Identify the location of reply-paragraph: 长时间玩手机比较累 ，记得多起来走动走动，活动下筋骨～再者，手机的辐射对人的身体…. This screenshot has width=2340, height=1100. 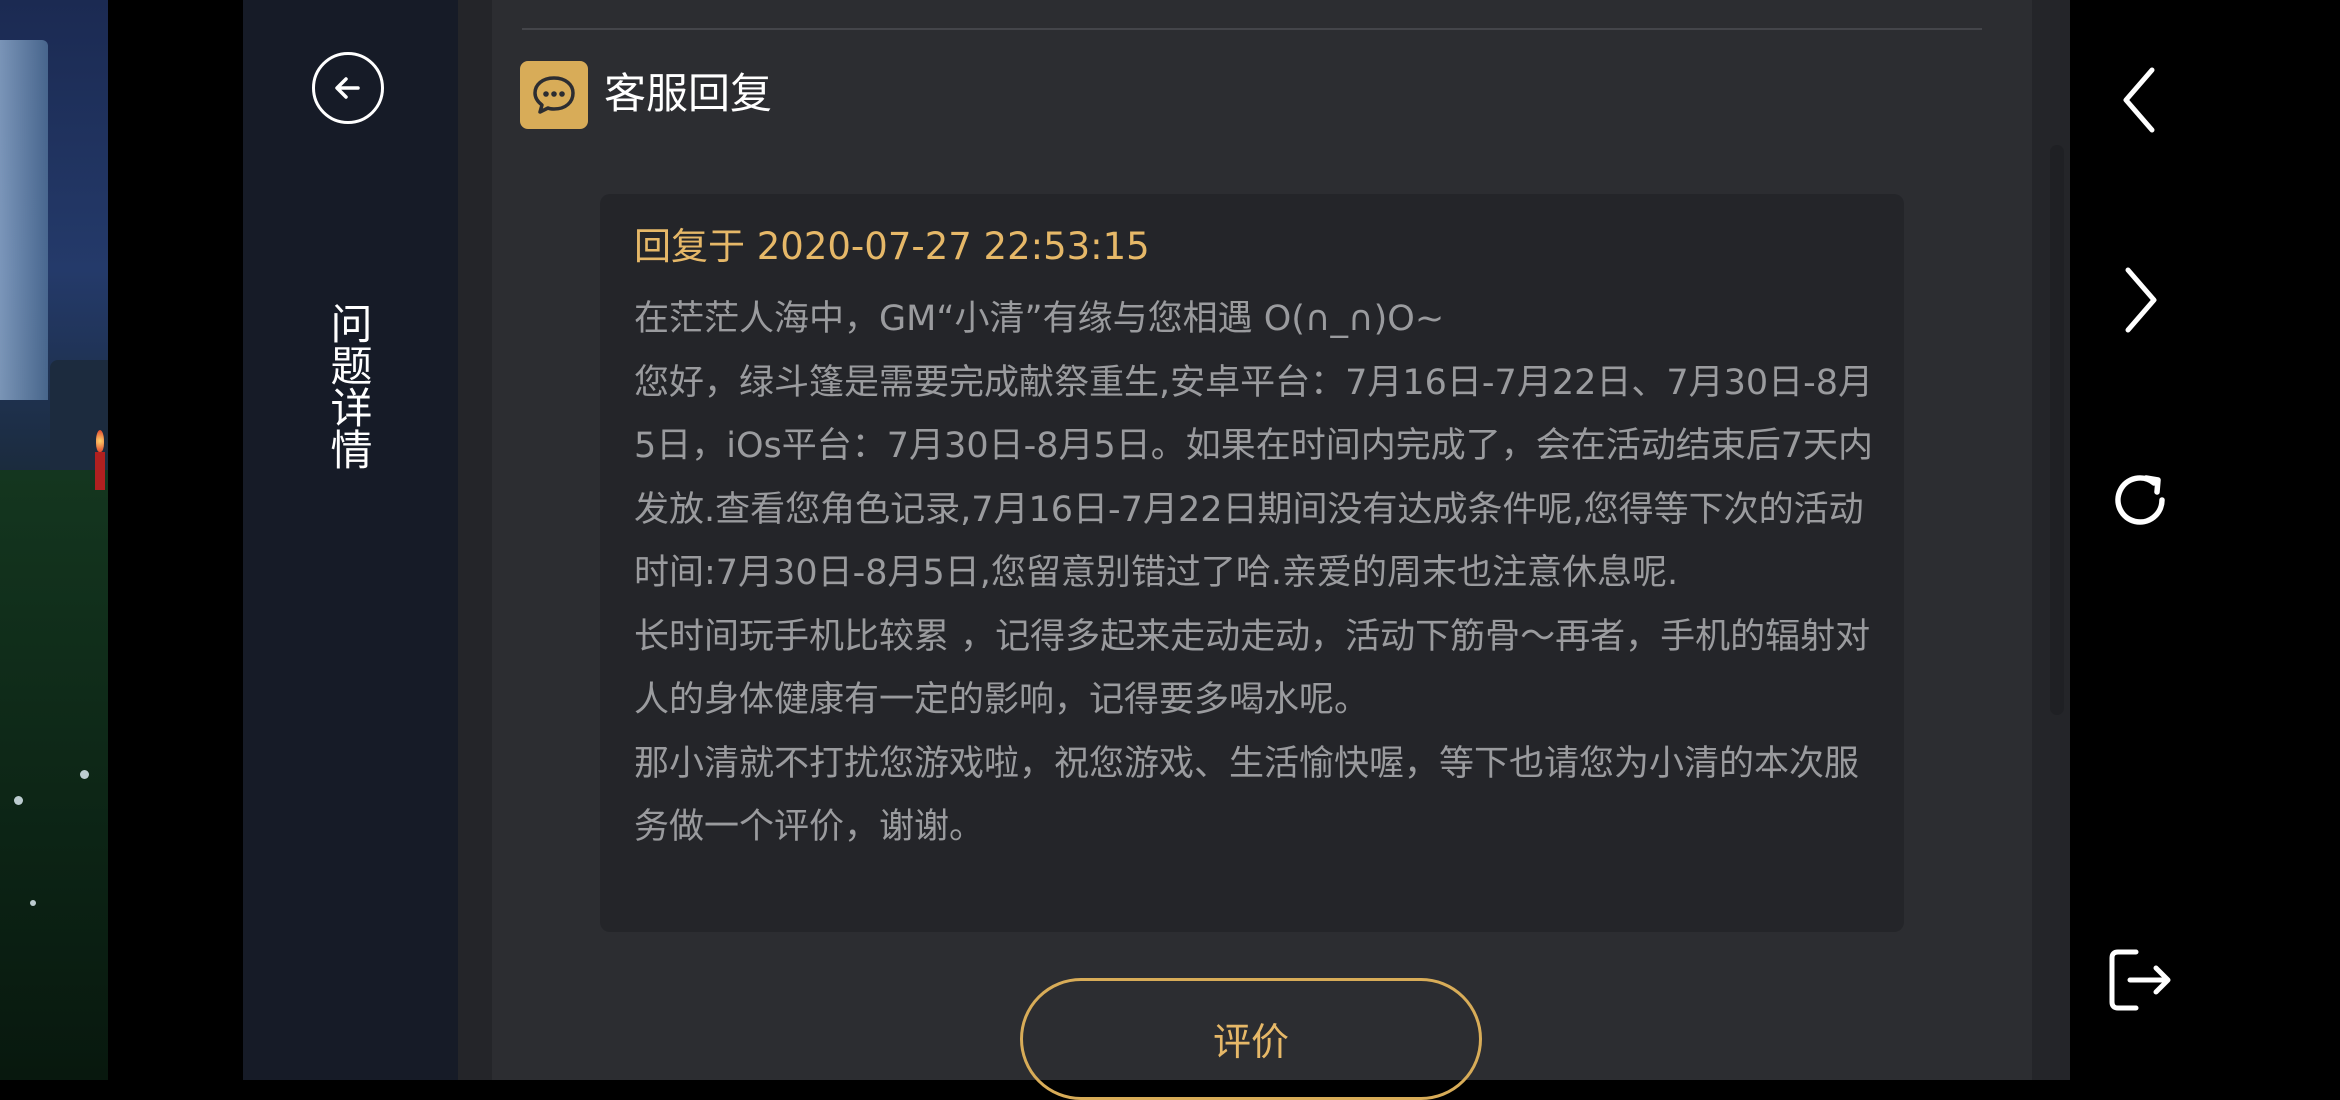
(1252, 668).